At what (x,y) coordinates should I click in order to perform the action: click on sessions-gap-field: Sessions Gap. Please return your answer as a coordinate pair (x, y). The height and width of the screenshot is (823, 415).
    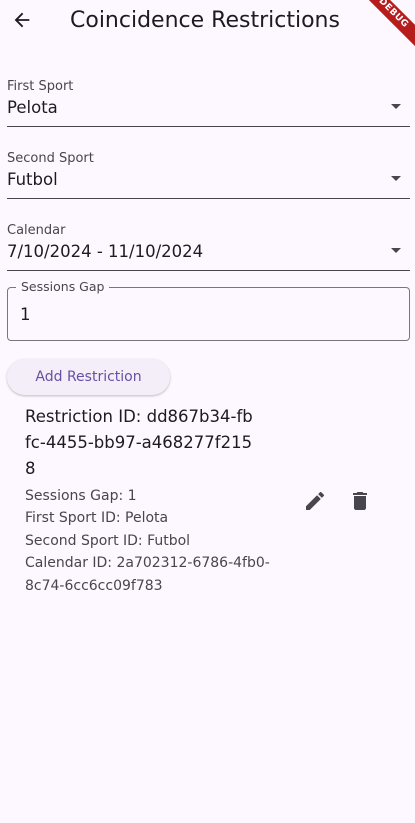
    Looking at the image, I should click on (208, 310).